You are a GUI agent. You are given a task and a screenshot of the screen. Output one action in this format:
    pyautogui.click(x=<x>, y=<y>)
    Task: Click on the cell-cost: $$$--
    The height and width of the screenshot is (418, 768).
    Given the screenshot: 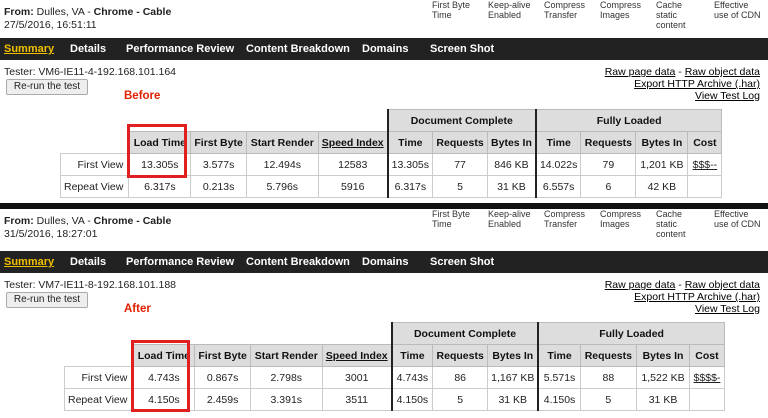 What is the action you would take?
    pyautogui.click(x=705, y=164)
    